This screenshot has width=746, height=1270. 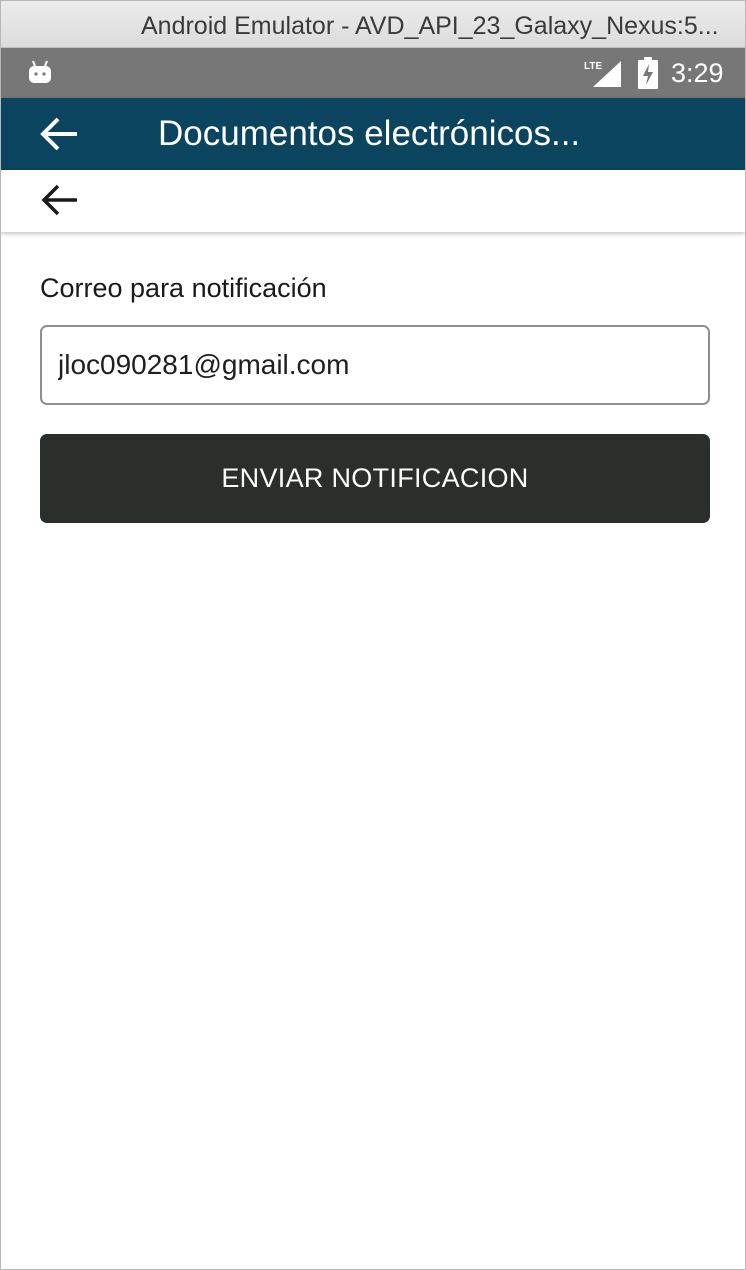 I want to click on navigation-bar, so click(x=373, y=201).